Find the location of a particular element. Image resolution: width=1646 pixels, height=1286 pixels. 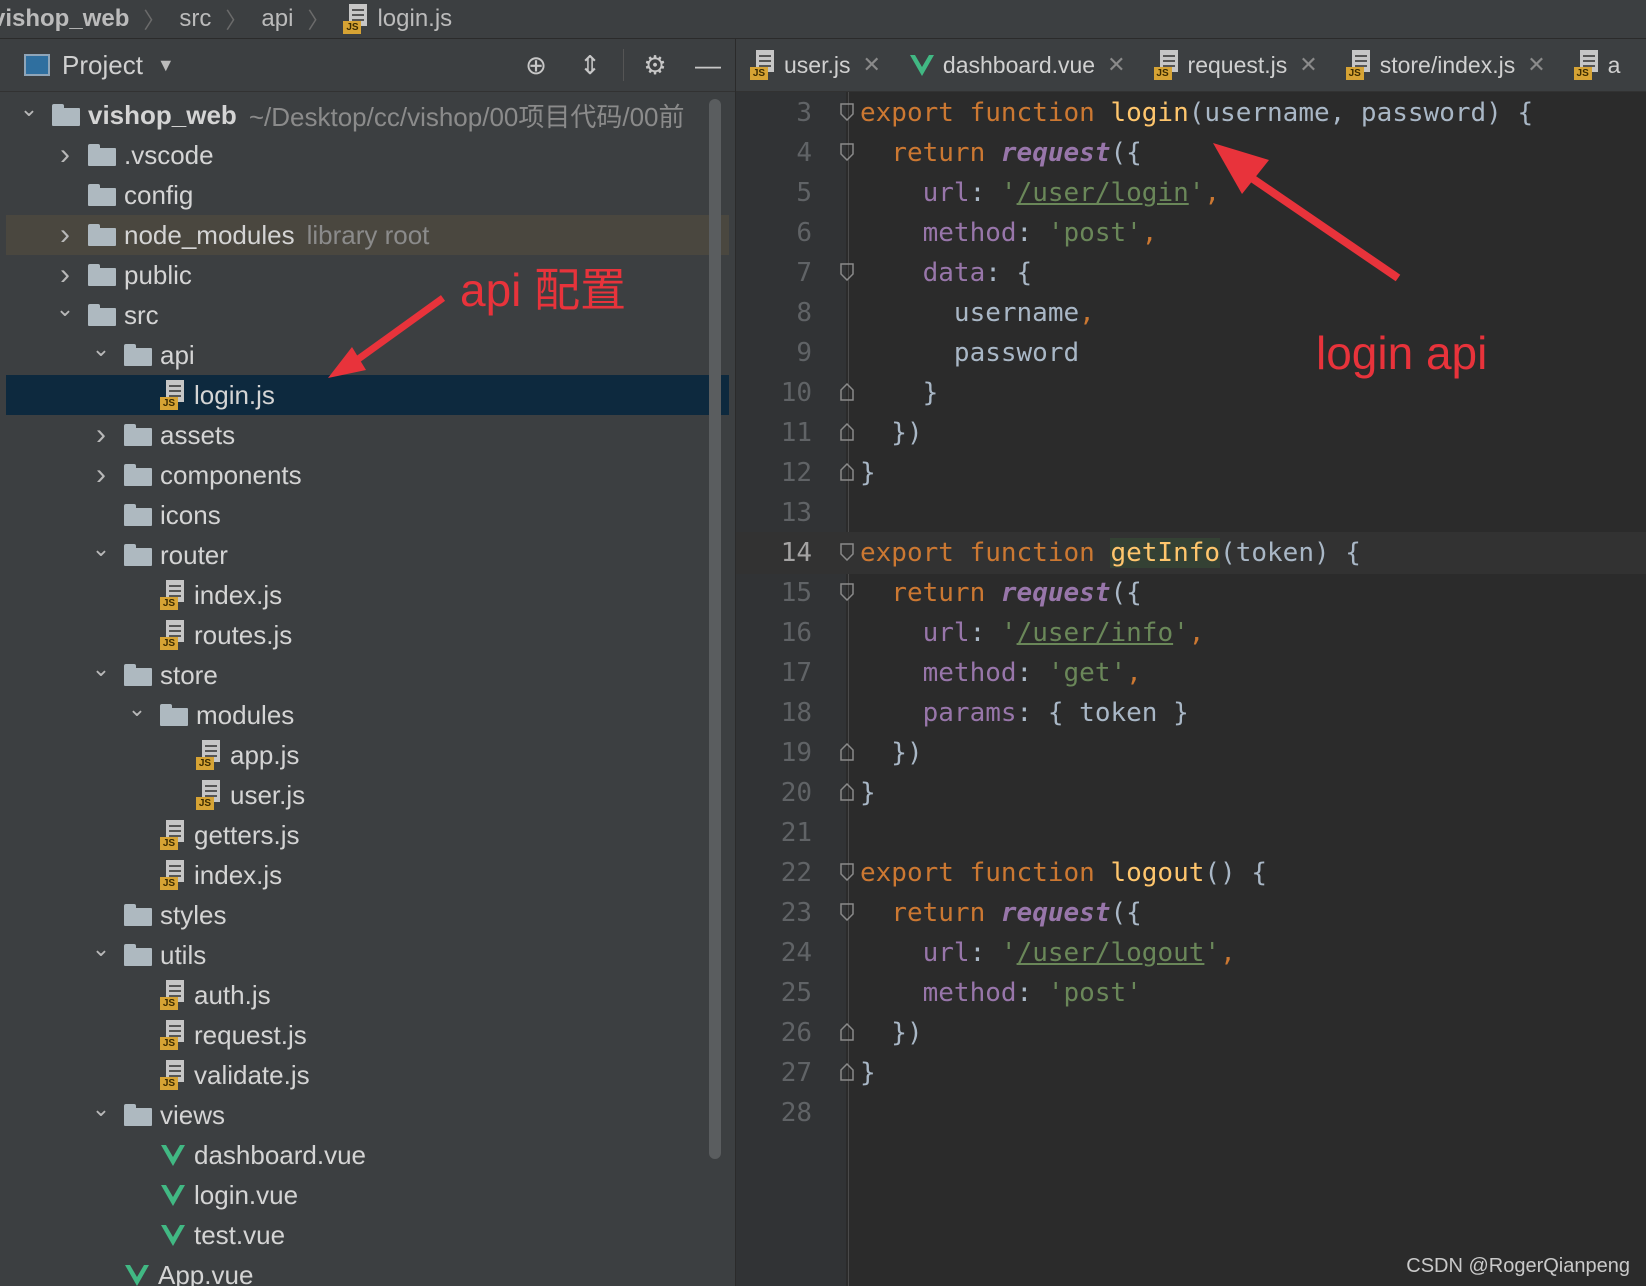

line-number: 24 is located at coordinates (796, 953).